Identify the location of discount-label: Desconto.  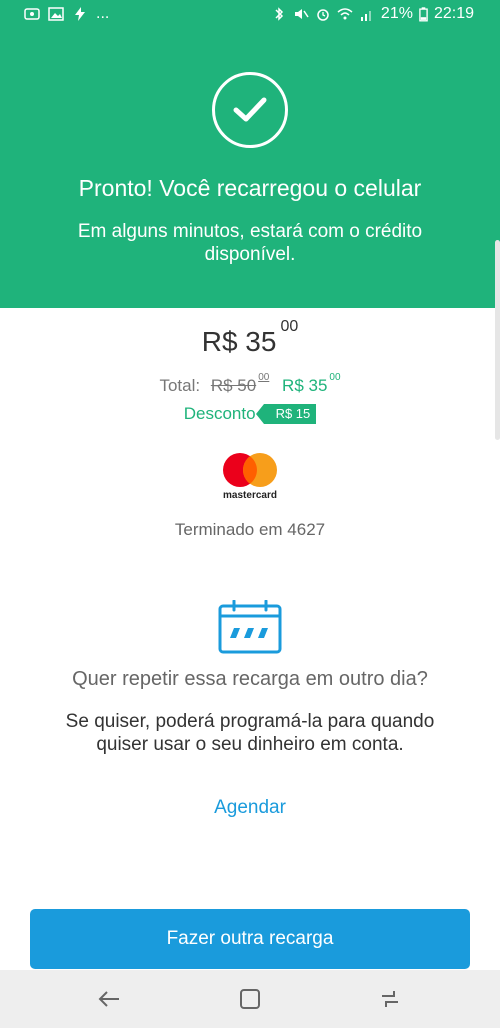
(219, 413).